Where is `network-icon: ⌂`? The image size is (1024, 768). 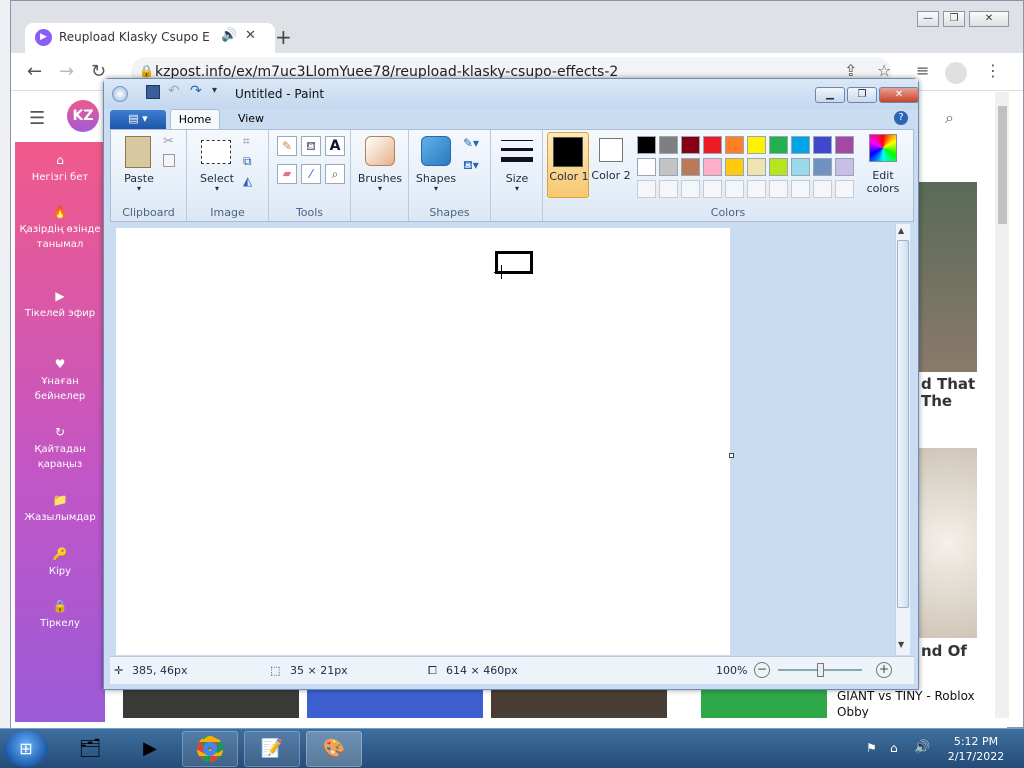 network-icon: ⌂ is located at coordinates (894, 748).